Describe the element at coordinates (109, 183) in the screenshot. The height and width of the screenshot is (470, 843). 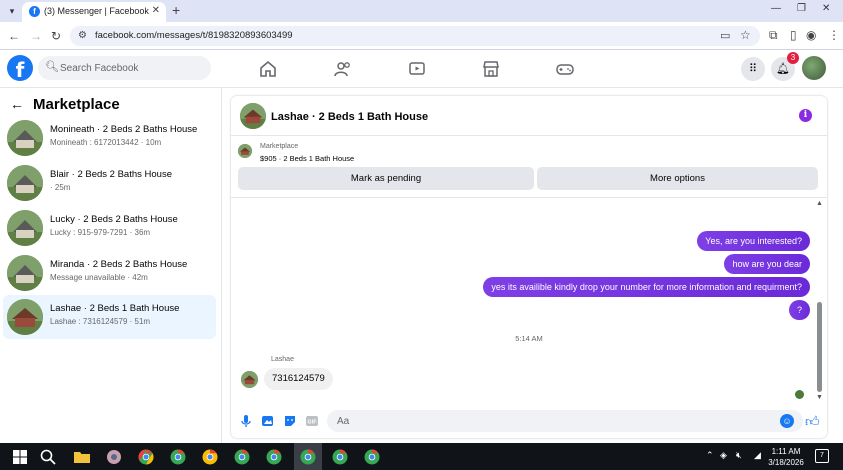
I see `thread-item: Blair · 2 Beds 2 Baths House · 25m` at that location.